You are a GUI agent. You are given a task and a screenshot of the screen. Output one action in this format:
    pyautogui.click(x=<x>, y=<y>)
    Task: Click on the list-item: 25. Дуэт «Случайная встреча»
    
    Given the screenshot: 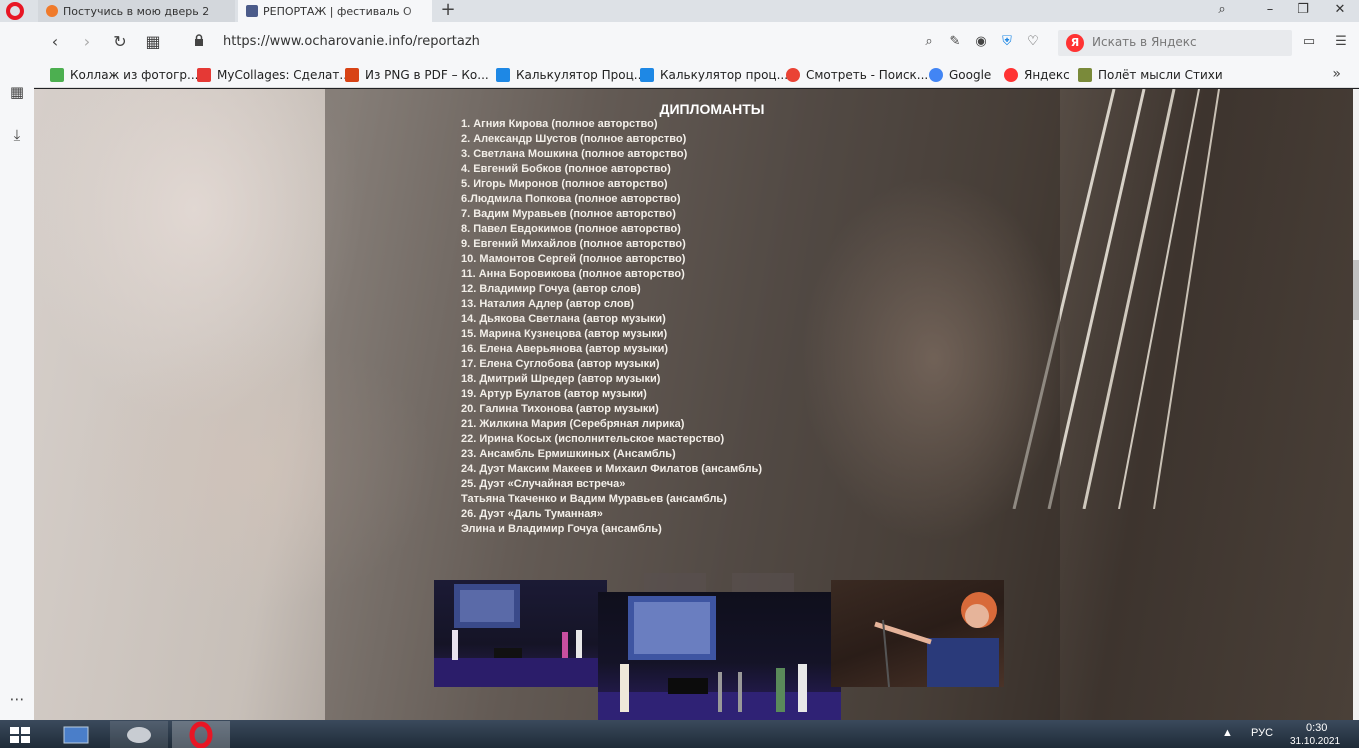 What is the action you would take?
    pyautogui.click(x=543, y=484)
    